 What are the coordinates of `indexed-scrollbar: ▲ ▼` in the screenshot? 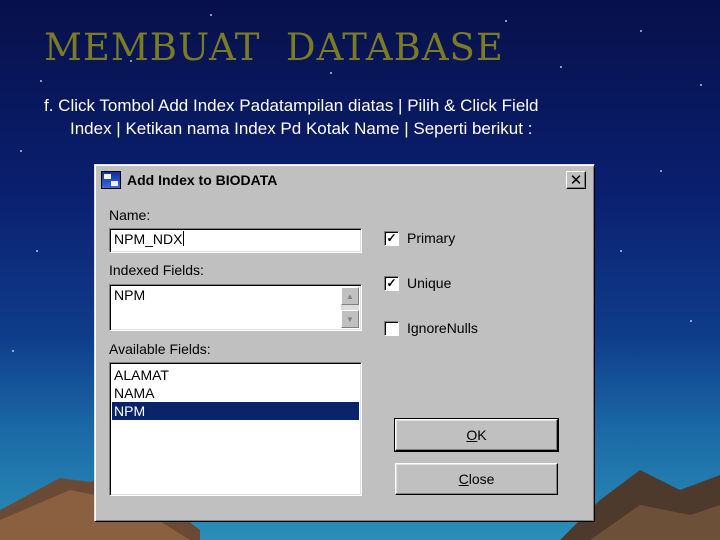 It's located at (350, 307).